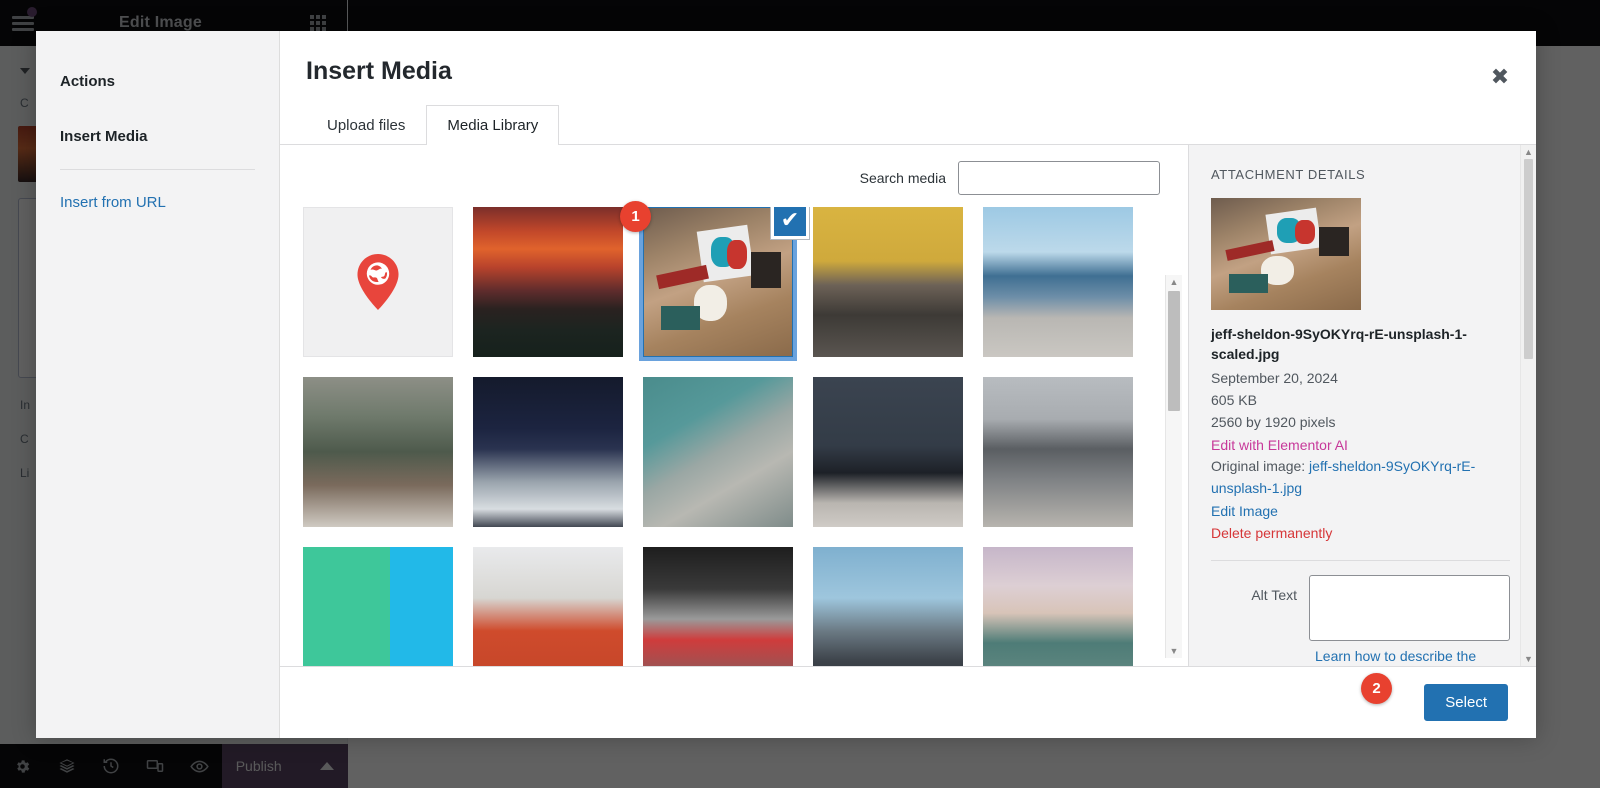 This screenshot has height=788, width=1600. What do you see at coordinates (1360, 533) in the screenshot?
I see `delete-permanently-link: Delete permanently` at bounding box center [1360, 533].